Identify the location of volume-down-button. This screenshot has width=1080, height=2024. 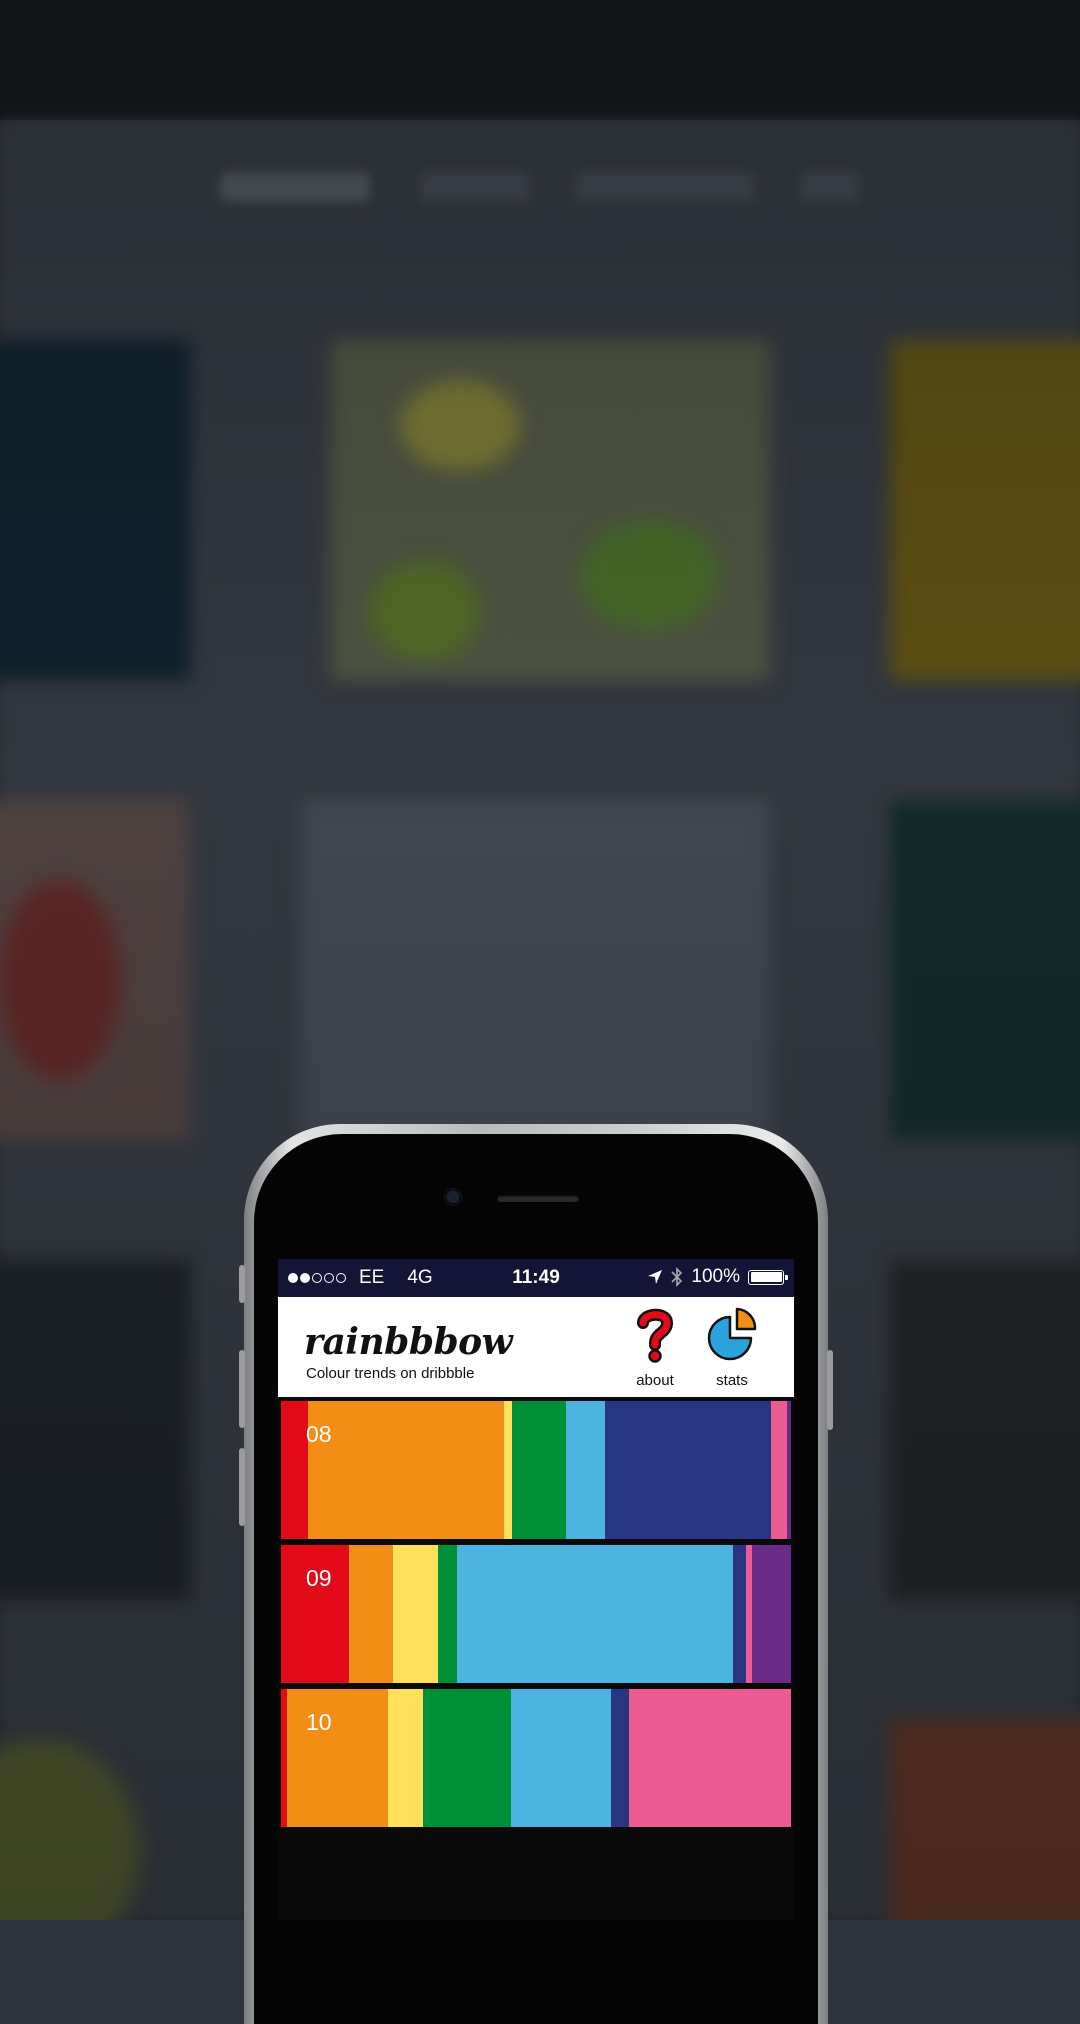
(242, 1487).